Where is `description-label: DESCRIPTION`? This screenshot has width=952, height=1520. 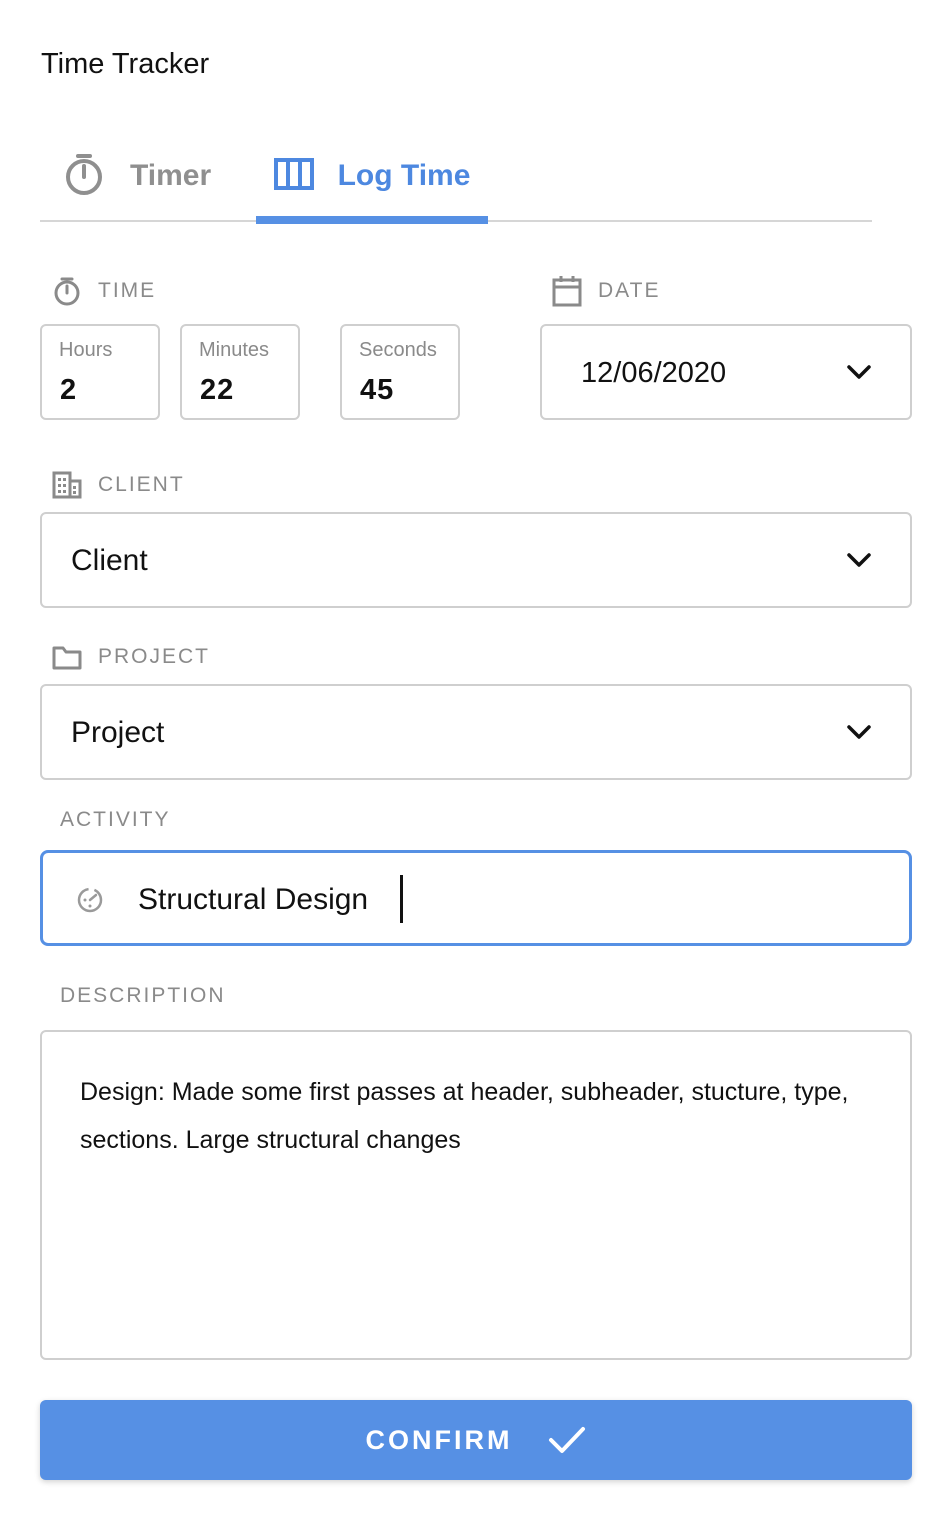
description-label: DESCRIPTION is located at coordinates (143, 995).